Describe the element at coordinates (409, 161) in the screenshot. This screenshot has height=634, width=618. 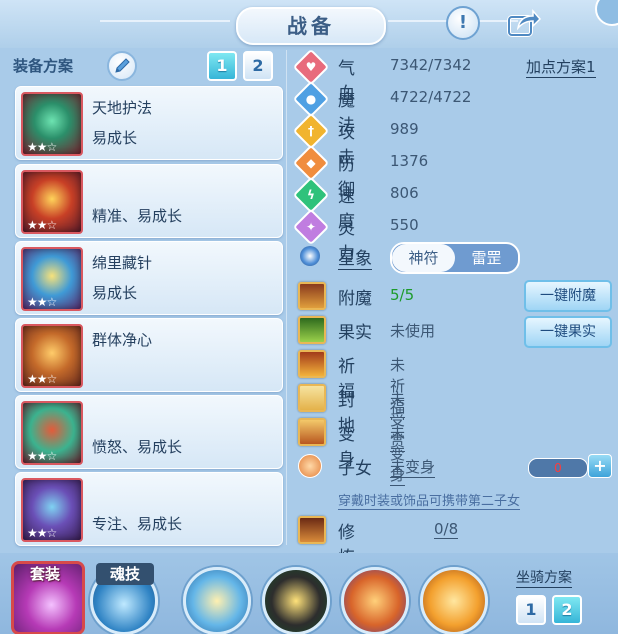
I see `stat-value: 1376` at that location.